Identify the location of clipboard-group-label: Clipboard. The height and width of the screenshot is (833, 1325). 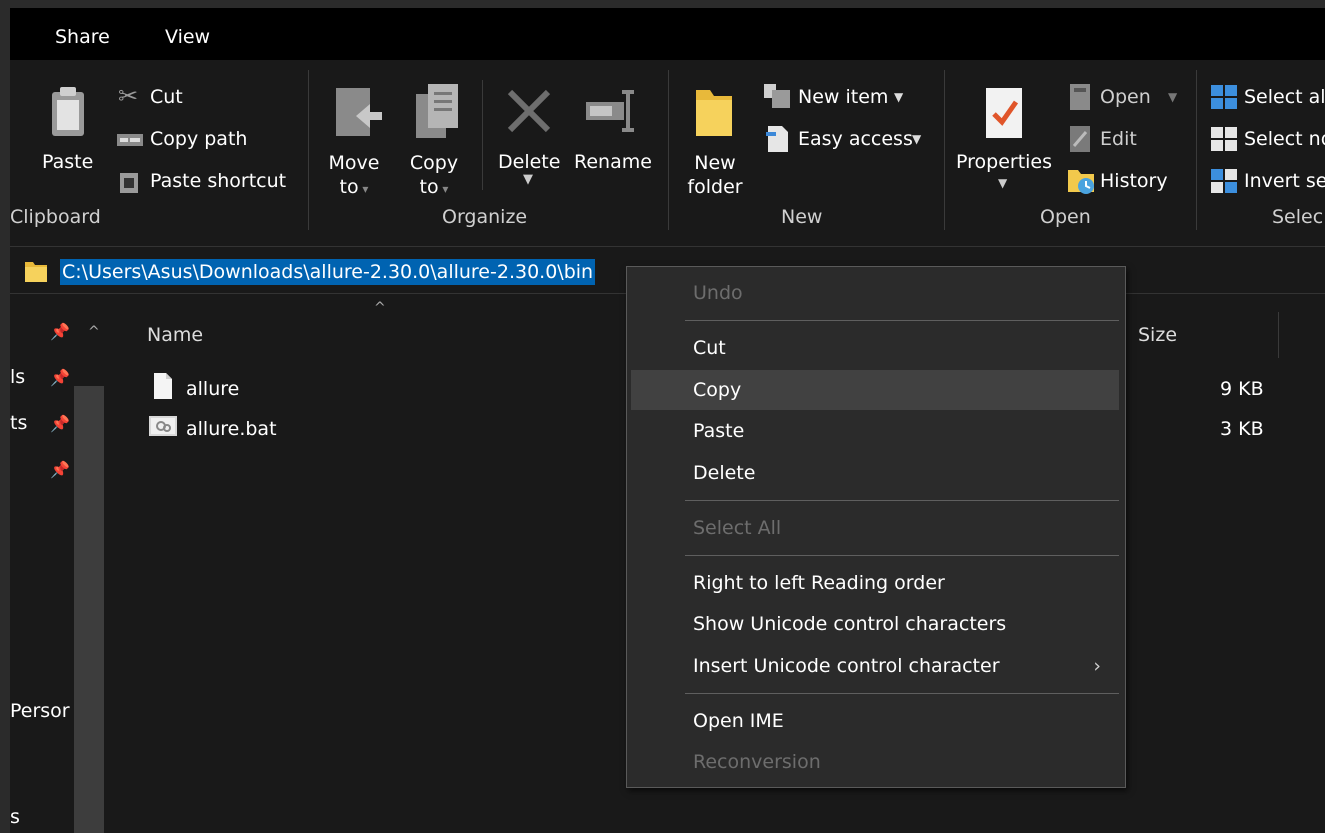
(55, 217).